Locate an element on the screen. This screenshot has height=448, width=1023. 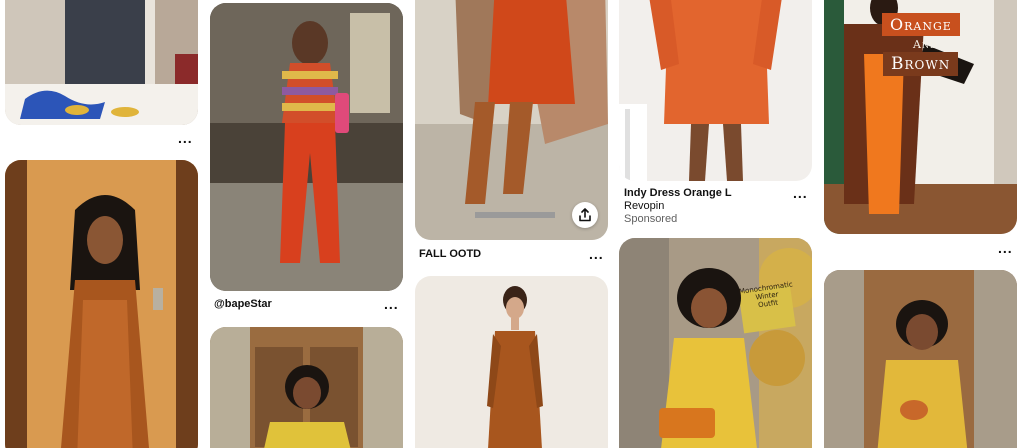
share-icon is located at coordinates (585, 215).